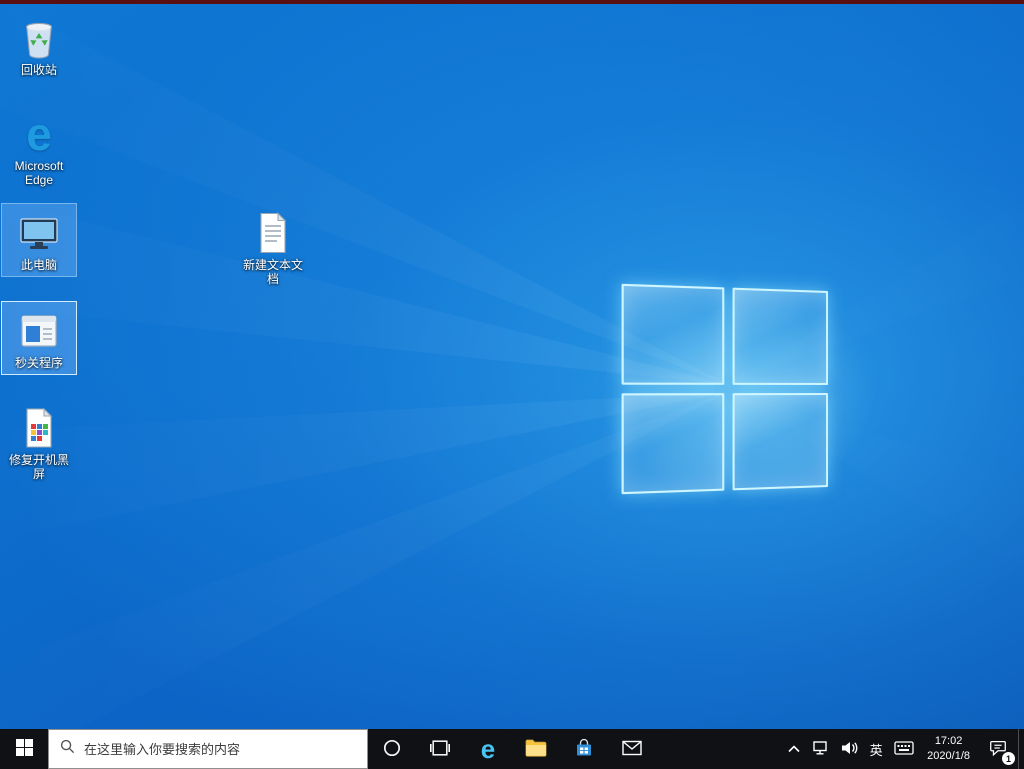  I want to click on tray-expand-button, so click(794, 749).